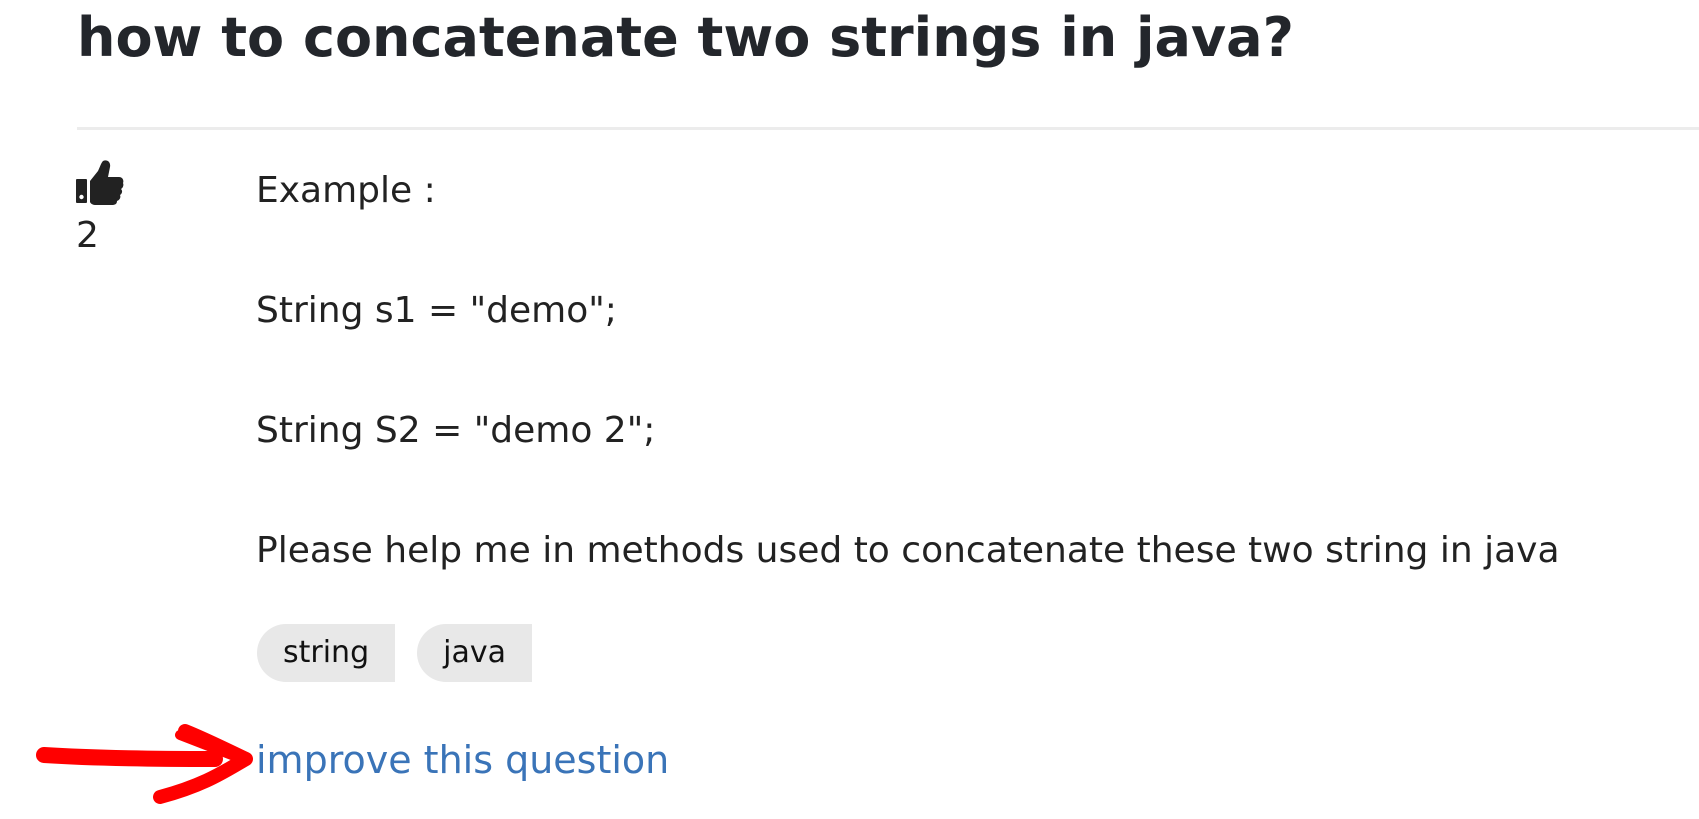 The height and width of the screenshot is (819, 1699). What do you see at coordinates (87, 235) in the screenshot?
I see `vote-count: 2` at bounding box center [87, 235].